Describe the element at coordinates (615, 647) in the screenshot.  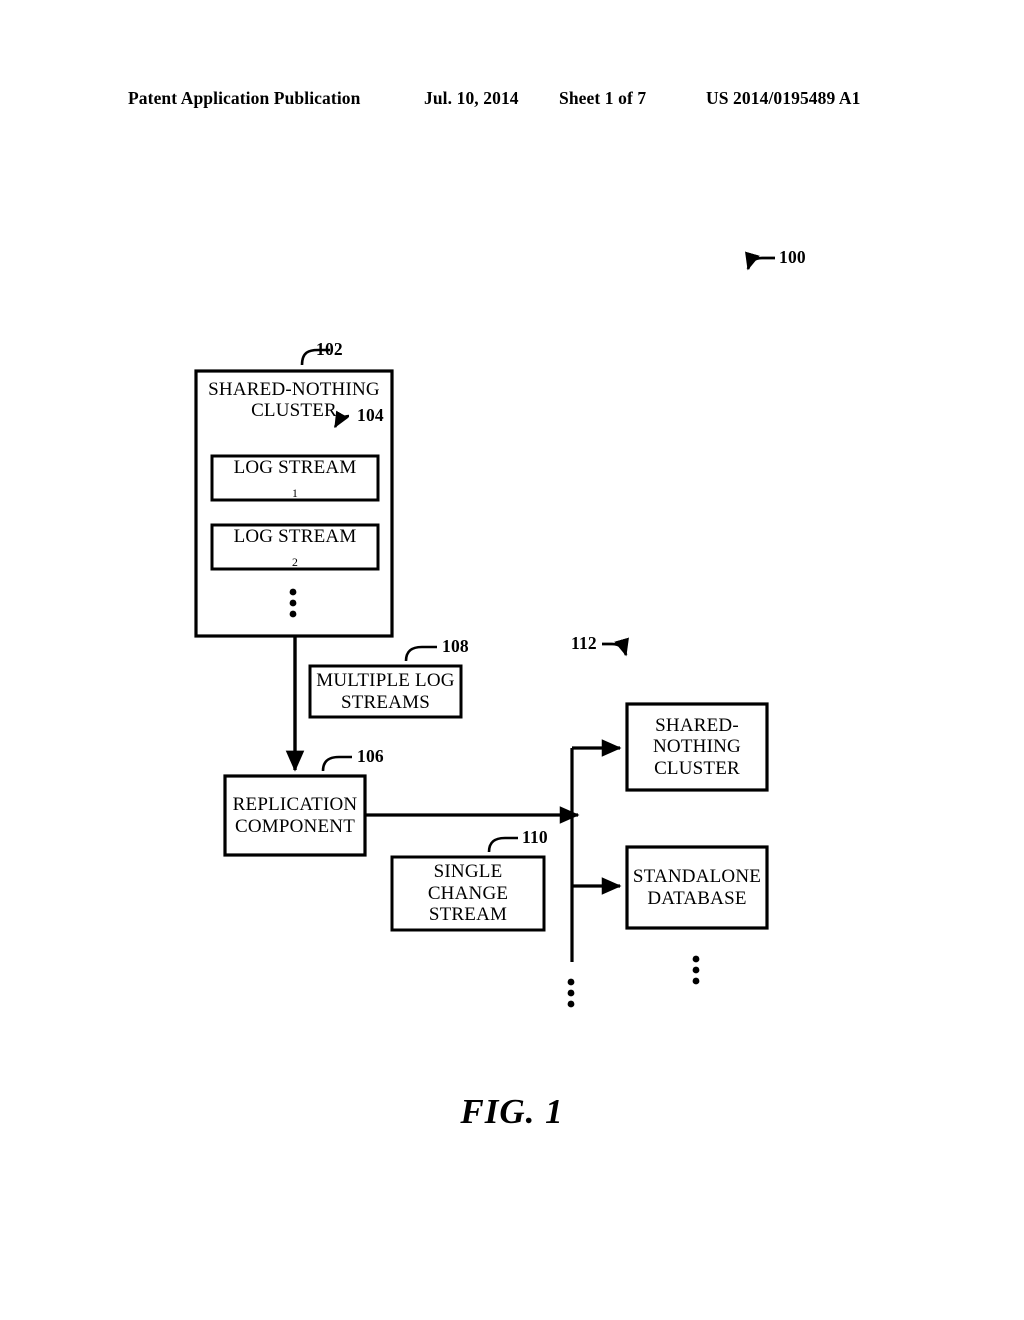
I see `ref-112-leader` at that location.